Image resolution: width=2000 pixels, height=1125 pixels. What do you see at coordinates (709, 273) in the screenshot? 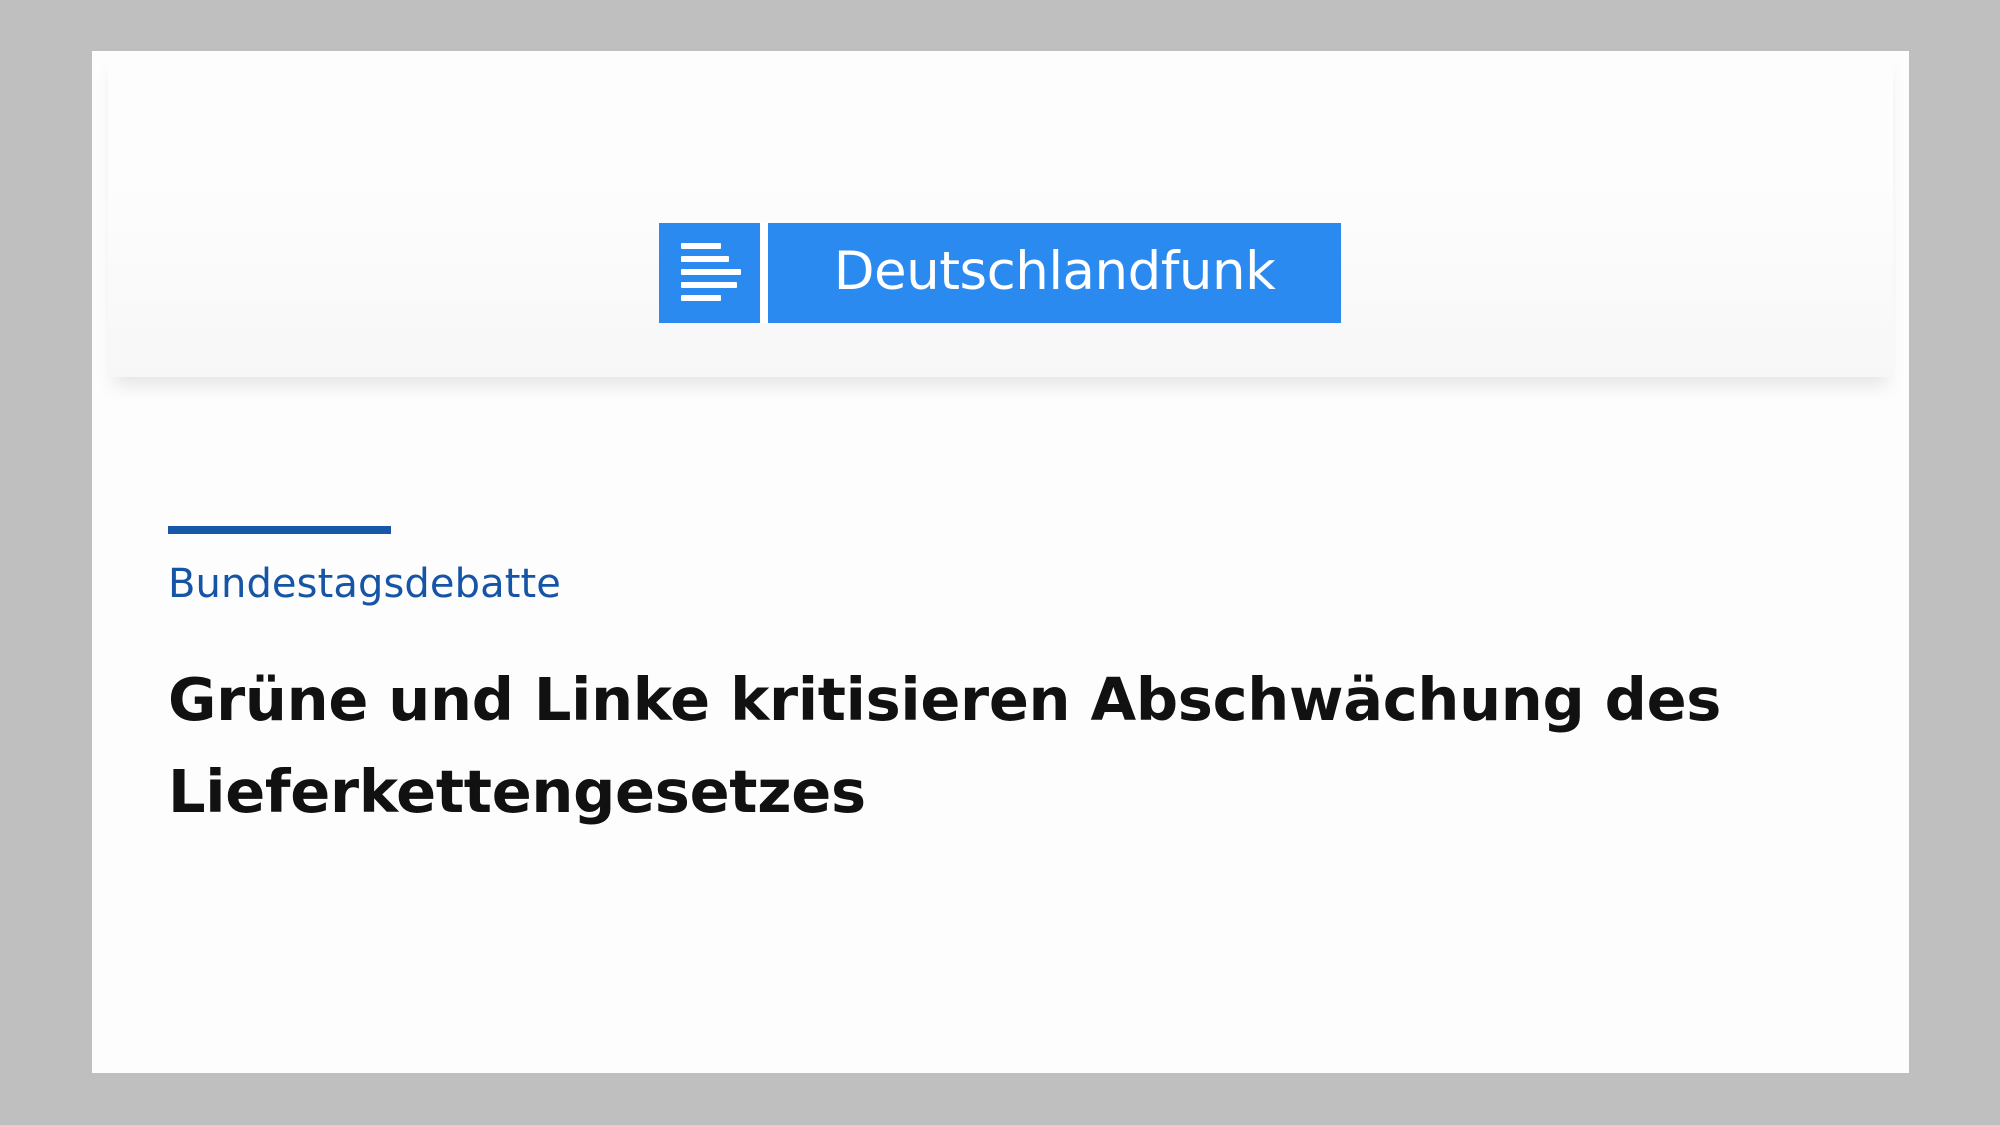
I see `station-logo-icon` at bounding box center [709, 273].